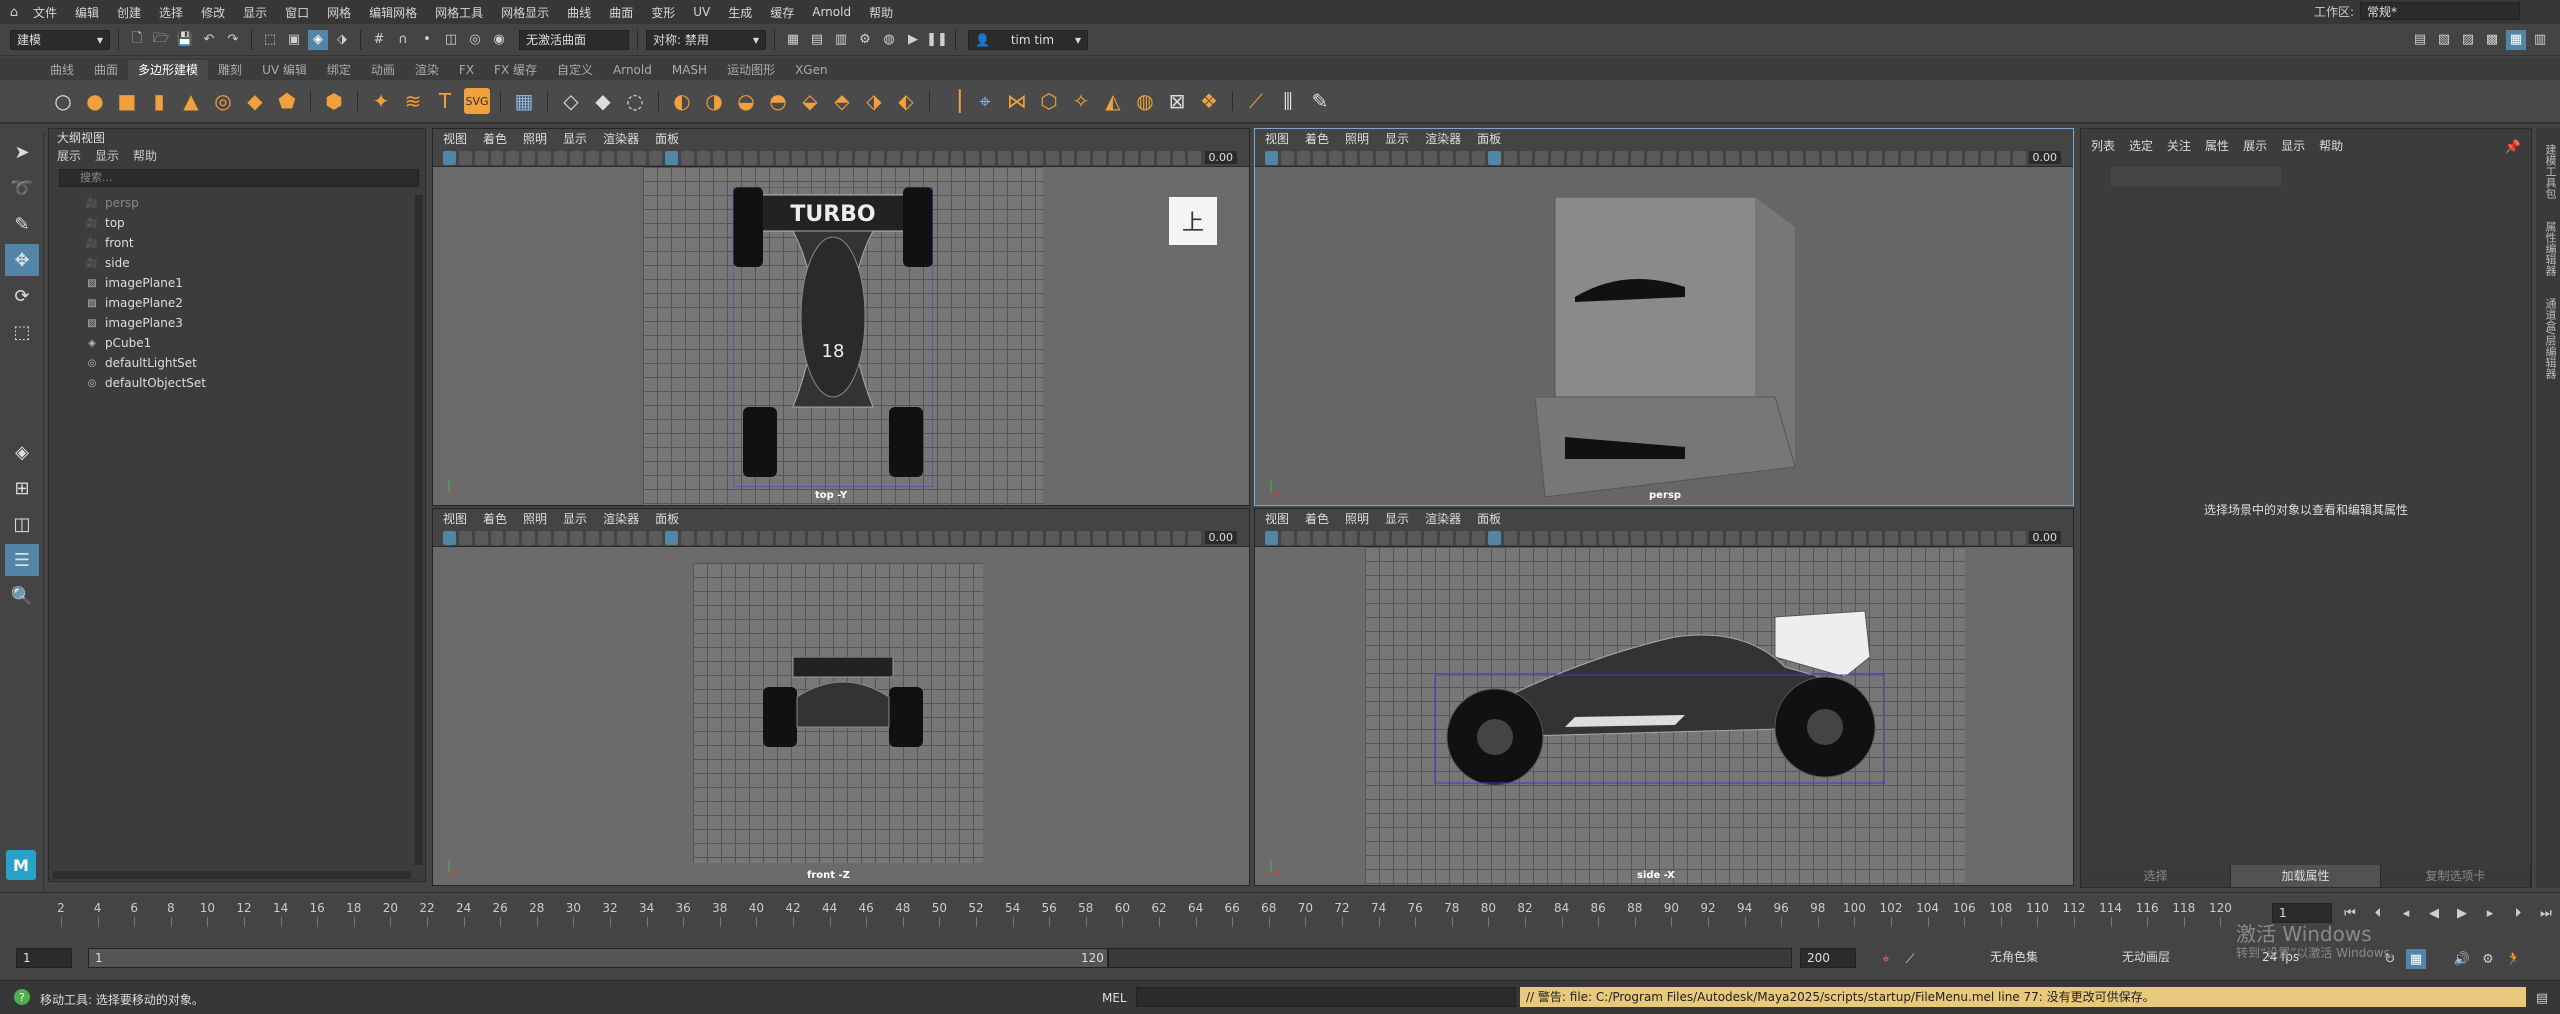 The image size is (2560, 1014). I want to click on attribute-editor-button-2: 复制选项卡, so click(2456, 876).